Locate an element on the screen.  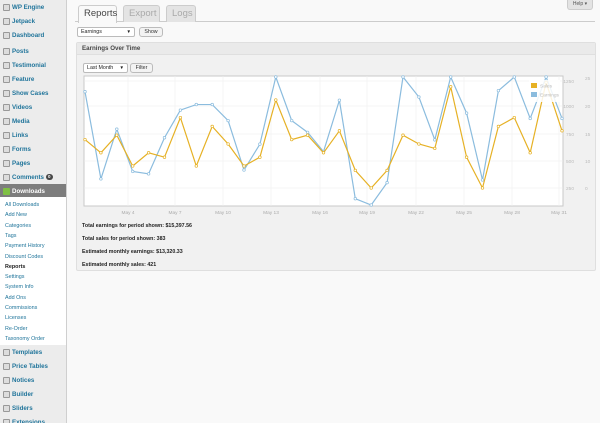
sidebar-item-wp-engine: WP Engine is located at coordinates (33, 7).